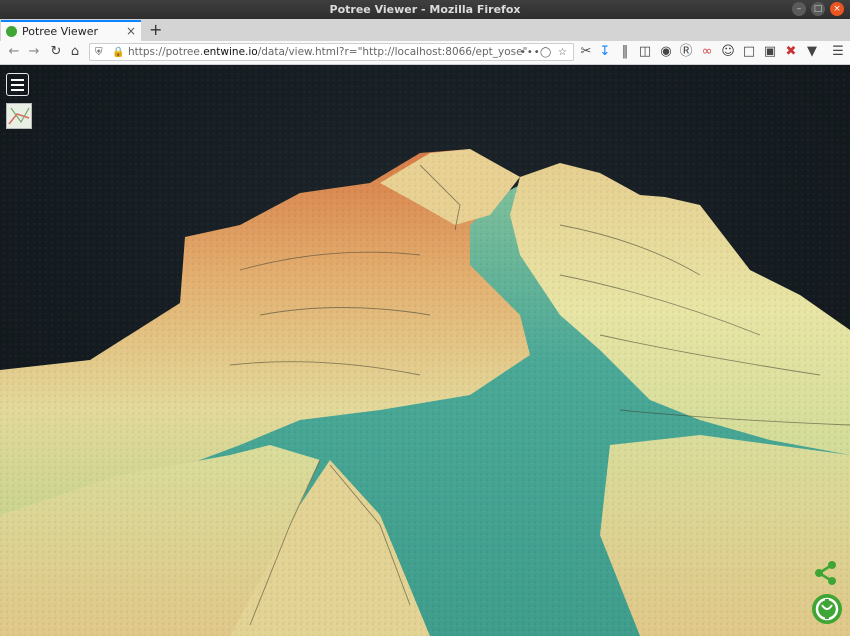 Image resolution: width=850 pixels, height=636 pixels. Describe the element at coordinates (770, 52) in the screenshot. I see `extension-3-icon: ▣` at that location.